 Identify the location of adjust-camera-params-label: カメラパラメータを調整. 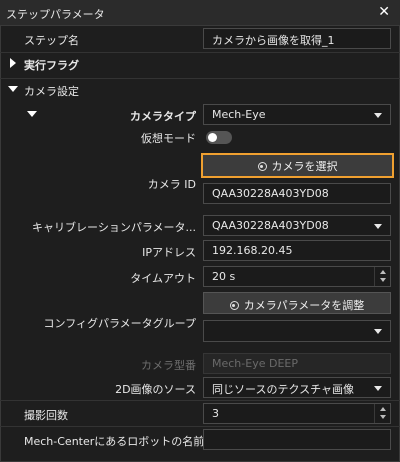
(304, 305).